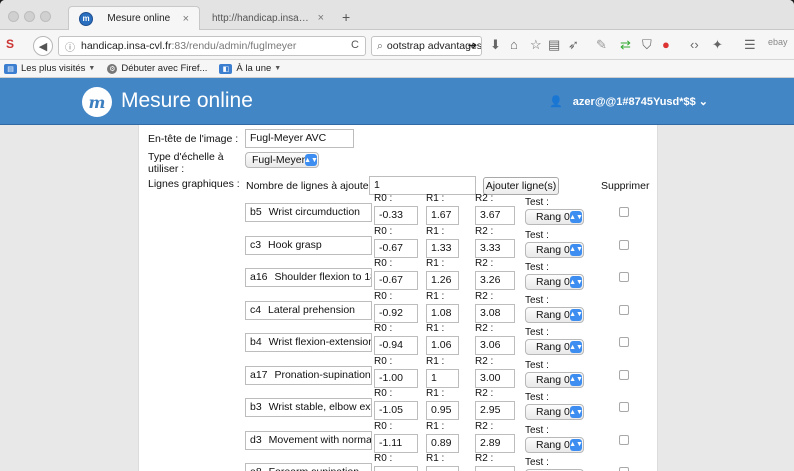  I want to click on r2-label: R2 :, so click(484, 458).